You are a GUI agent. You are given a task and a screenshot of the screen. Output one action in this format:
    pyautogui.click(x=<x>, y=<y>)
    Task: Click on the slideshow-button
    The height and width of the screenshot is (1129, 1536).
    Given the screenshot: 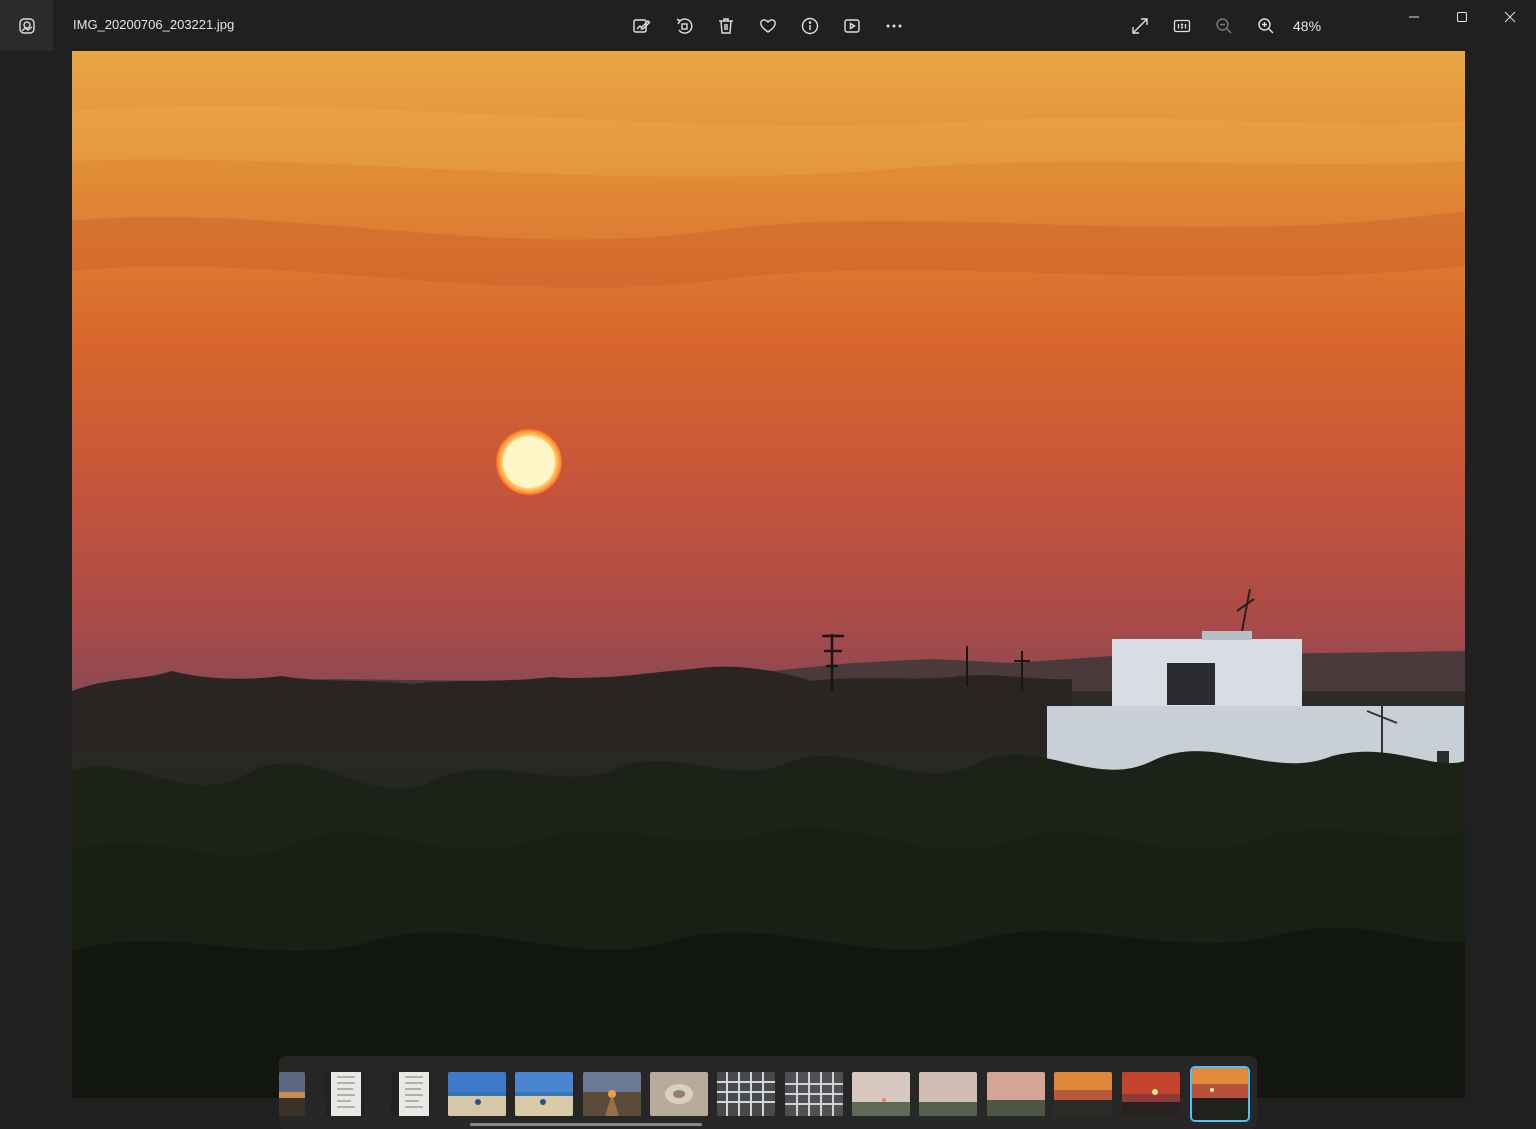 What is the action you would take?
    pyautogui.click(x=852, y=26)
    